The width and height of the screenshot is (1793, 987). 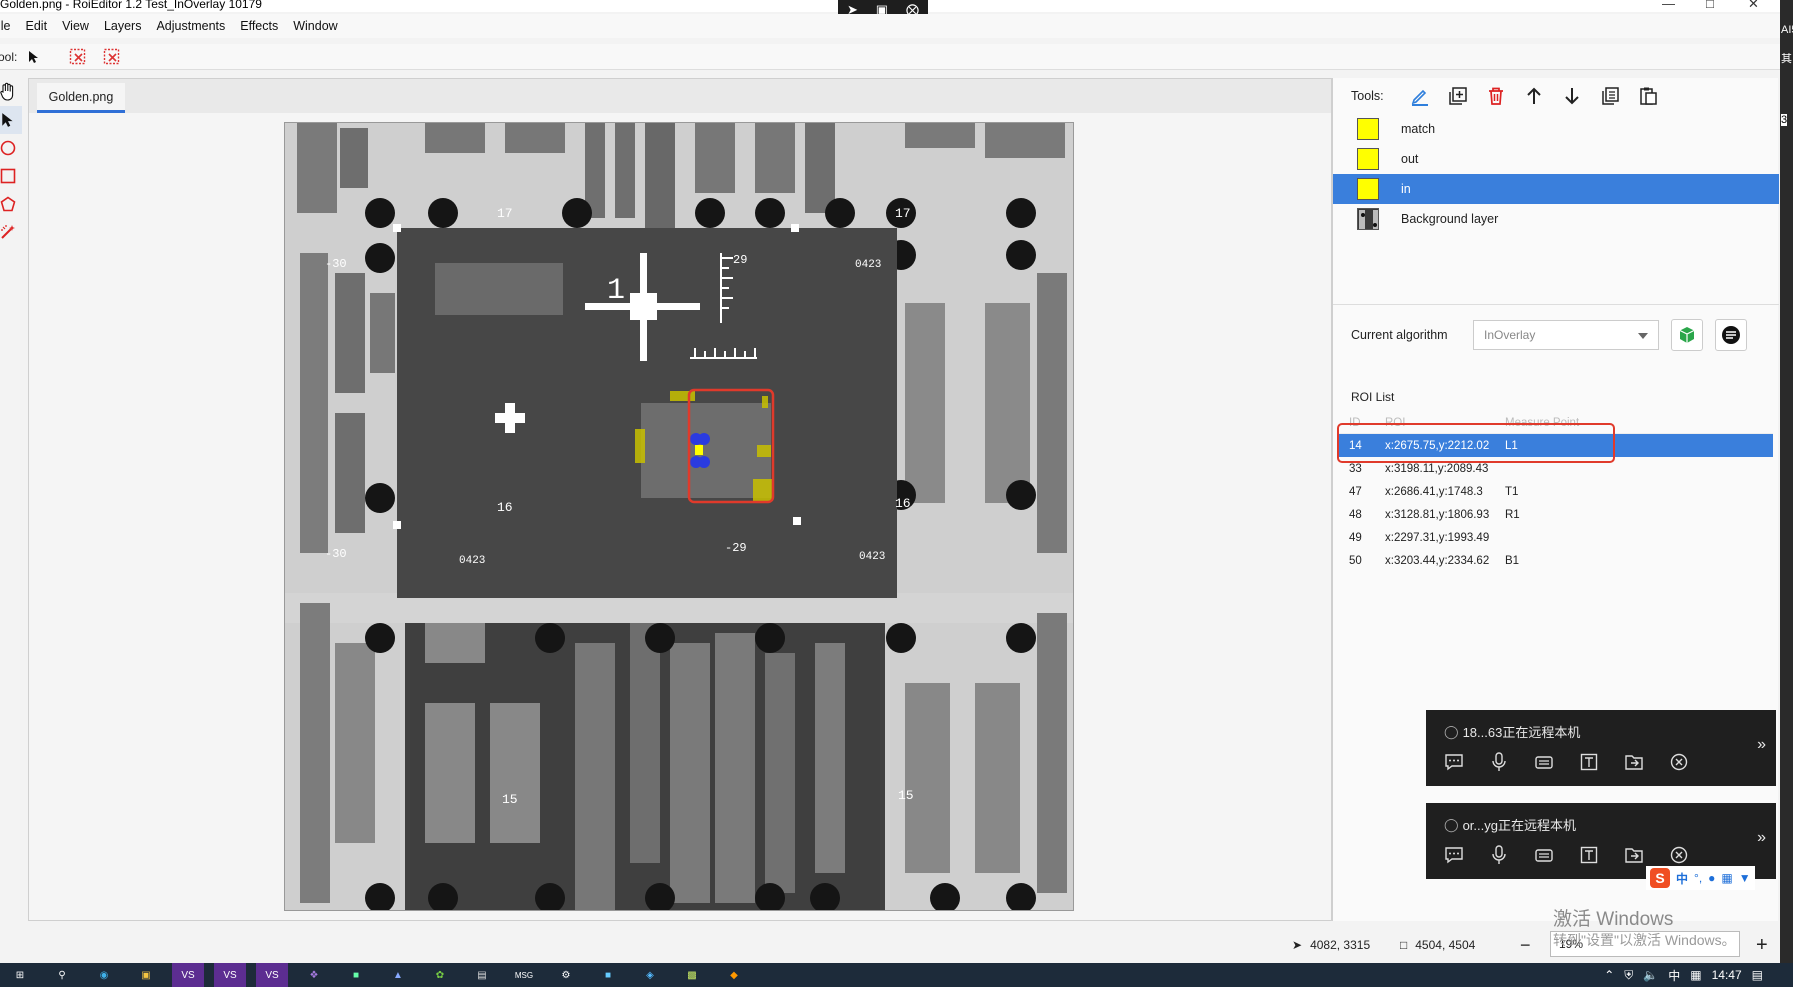 I want to click on chevron-up-icon: ⌃, so click(x=1609, y=975).